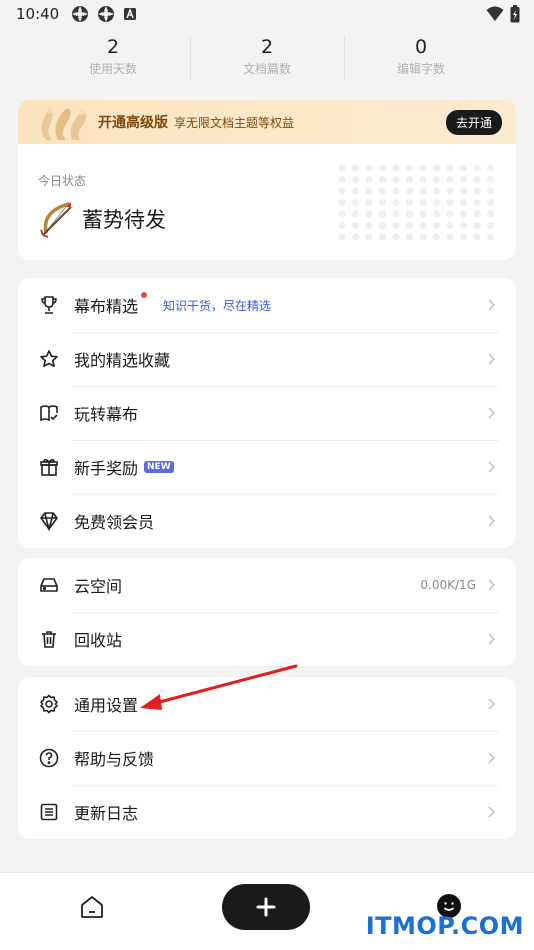 The height and width of the screenshot is (950, 534). I want to click on app-notification-icon, so click(80, 14).